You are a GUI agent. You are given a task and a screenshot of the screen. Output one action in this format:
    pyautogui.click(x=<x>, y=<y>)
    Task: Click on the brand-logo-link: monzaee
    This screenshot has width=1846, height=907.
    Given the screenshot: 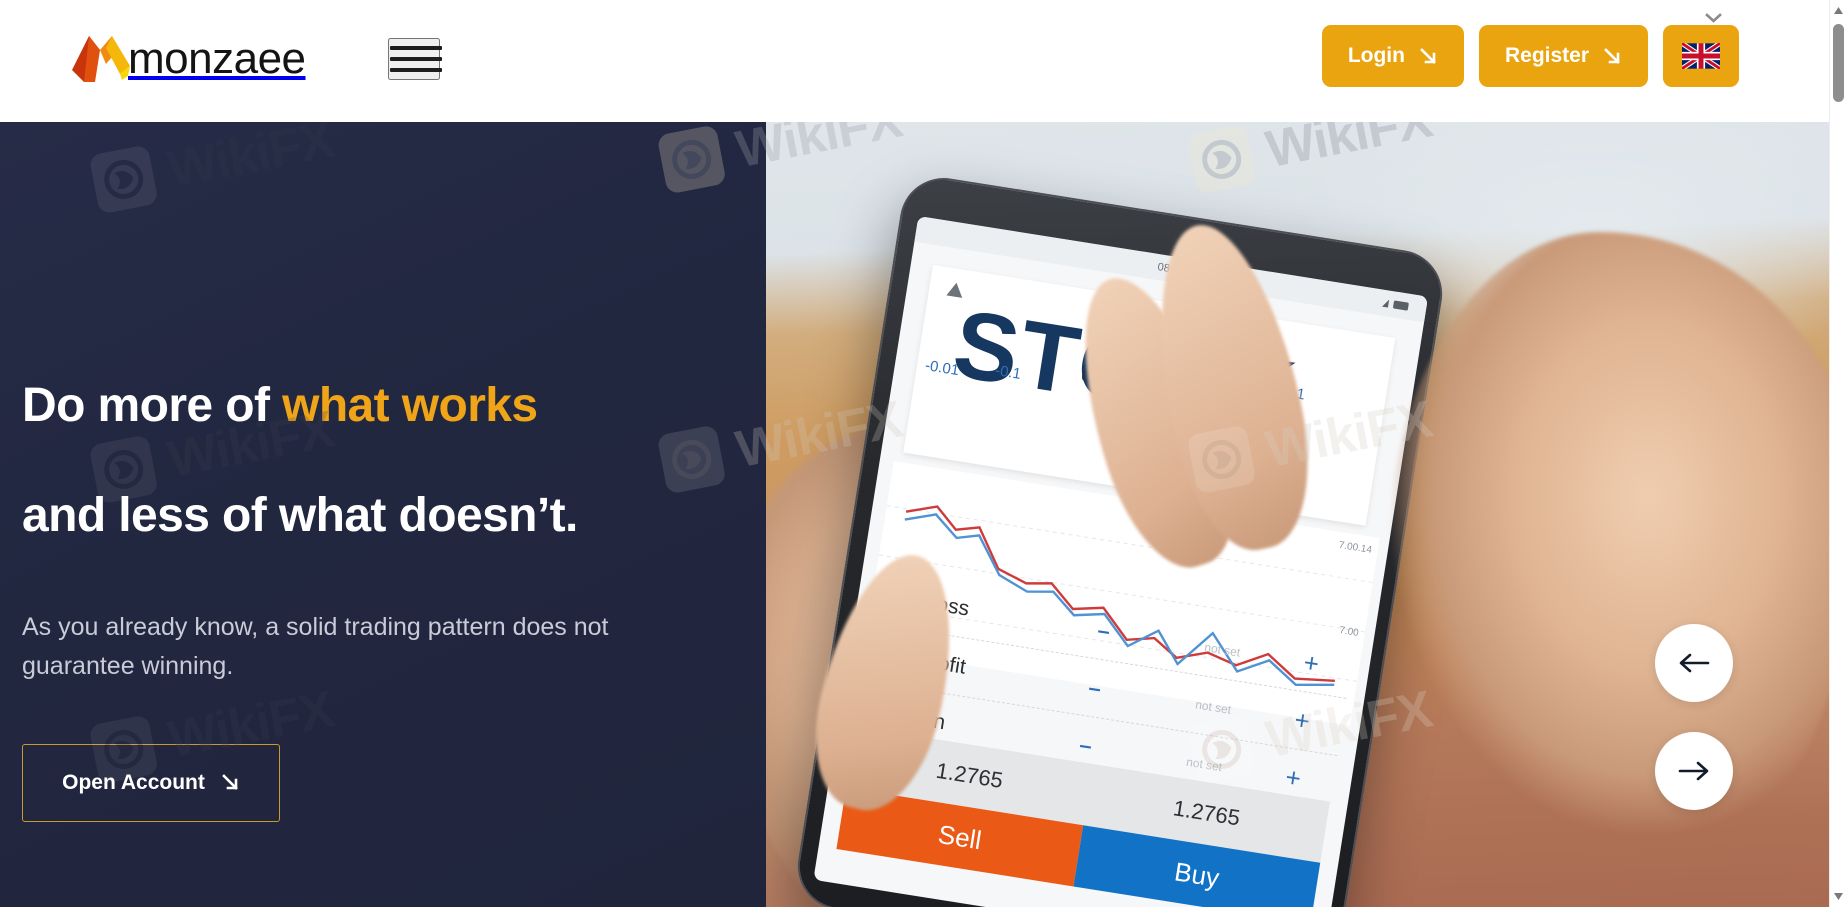 What is the action you would take?
    pyautogui.click(x=189, y=59)
    